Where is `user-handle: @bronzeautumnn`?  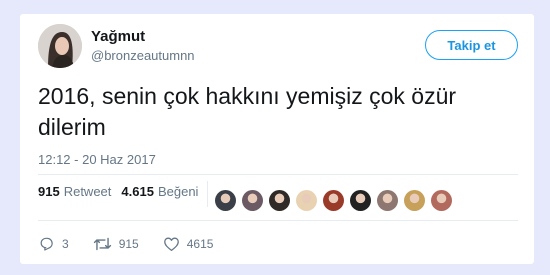 user-handle: @bronzeautumnn is located at coordinates (143, 55).